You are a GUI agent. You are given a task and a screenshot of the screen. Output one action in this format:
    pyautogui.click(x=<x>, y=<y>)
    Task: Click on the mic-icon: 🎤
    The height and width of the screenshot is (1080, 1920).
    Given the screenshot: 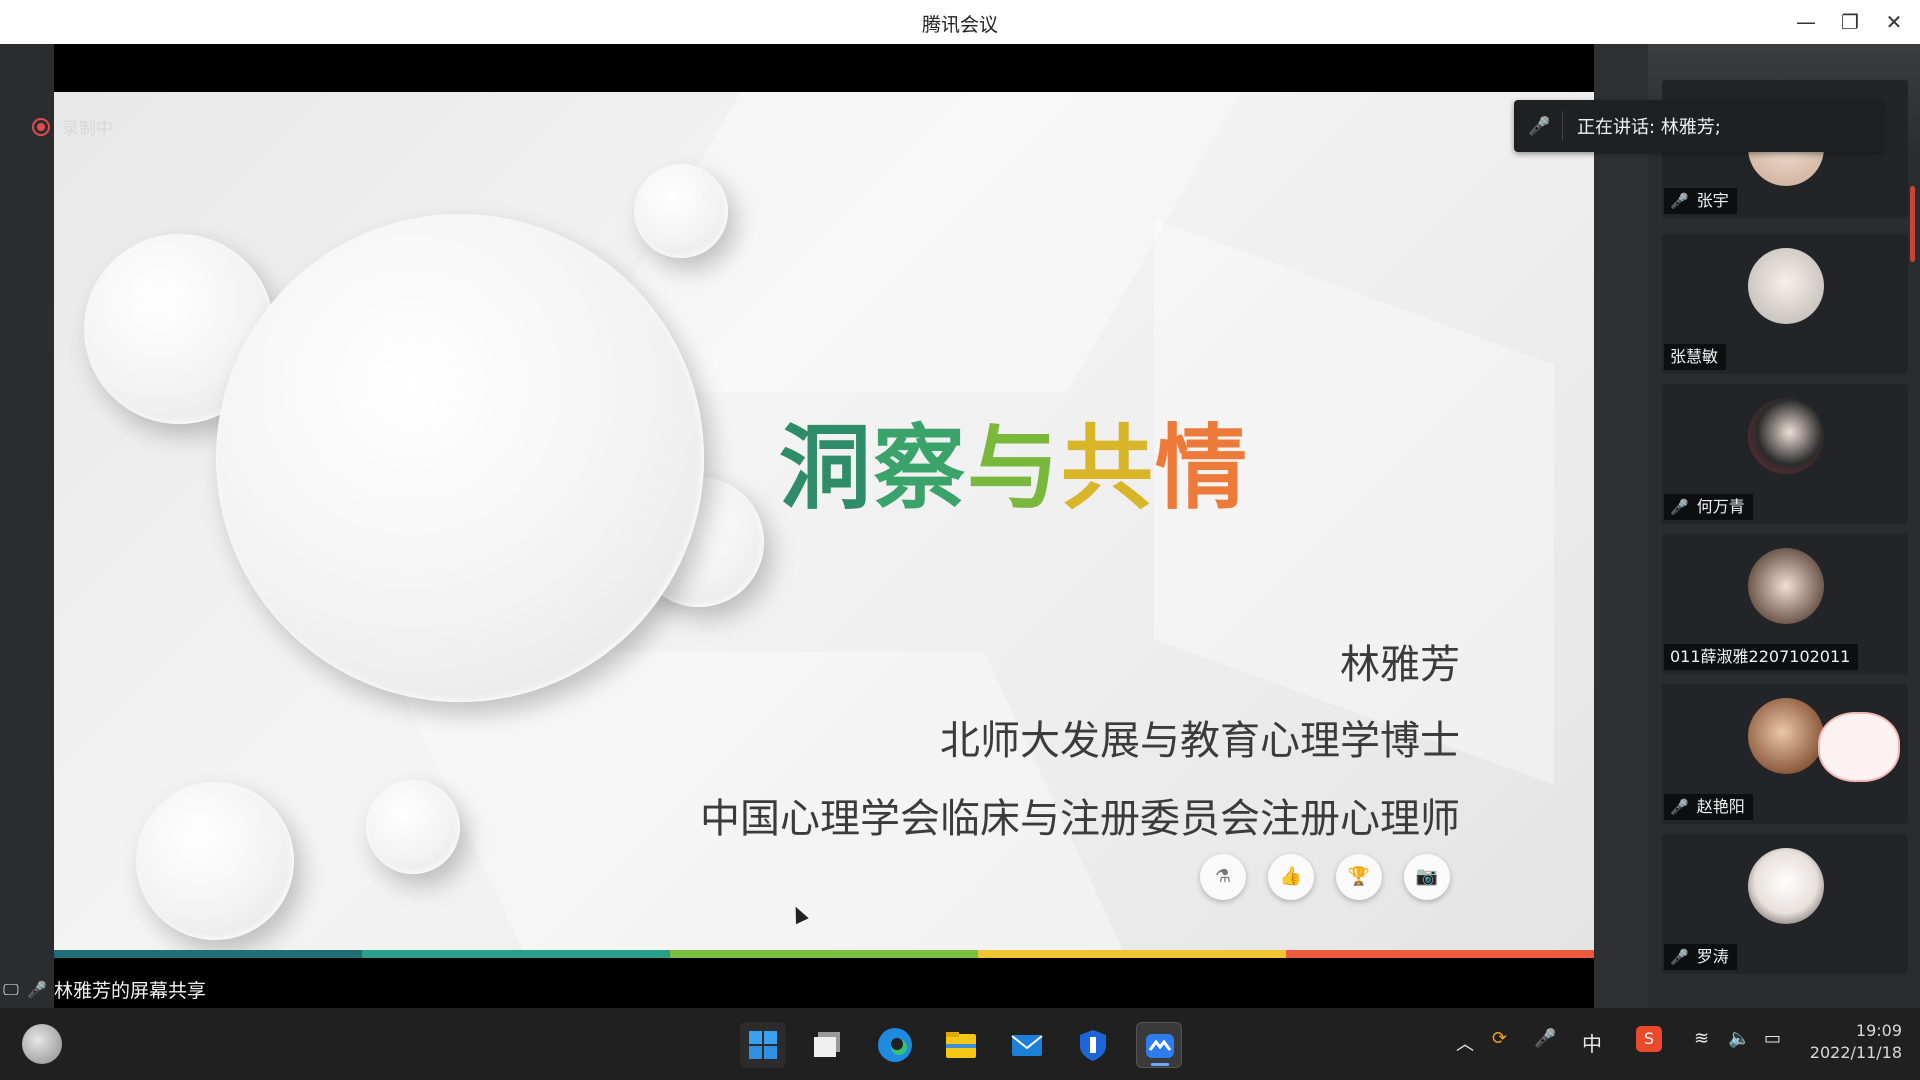 What is the action you would take?
    pyautogui.click(x=37, y=989)
    